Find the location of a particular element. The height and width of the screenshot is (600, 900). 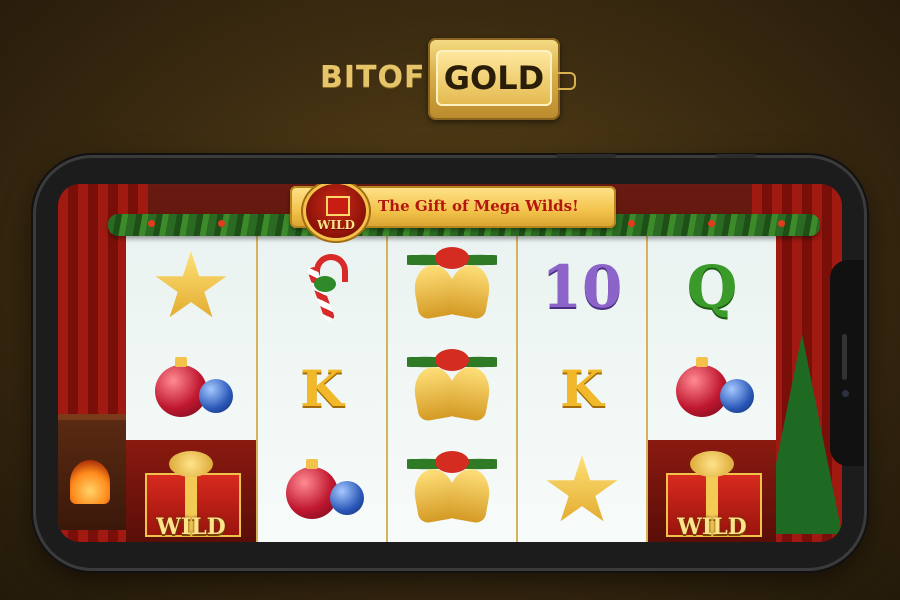

reel-4: 10 K is located at coordinates (581, 389).